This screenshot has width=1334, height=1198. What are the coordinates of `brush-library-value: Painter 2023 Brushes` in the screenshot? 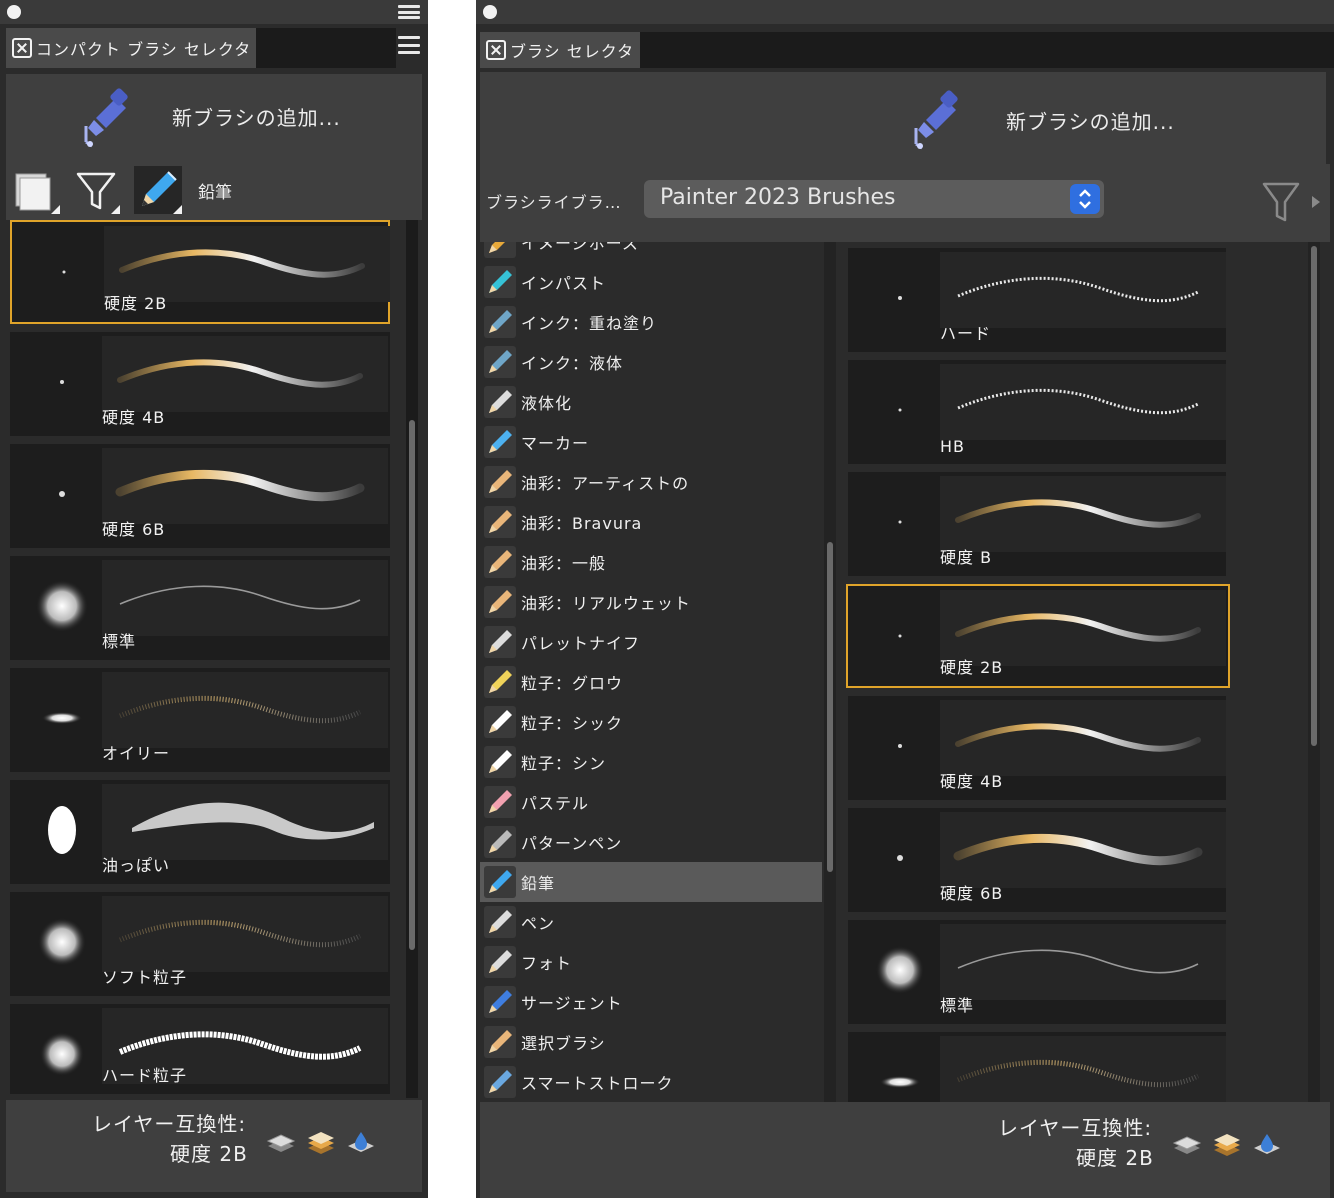 It's located at (778, 197).